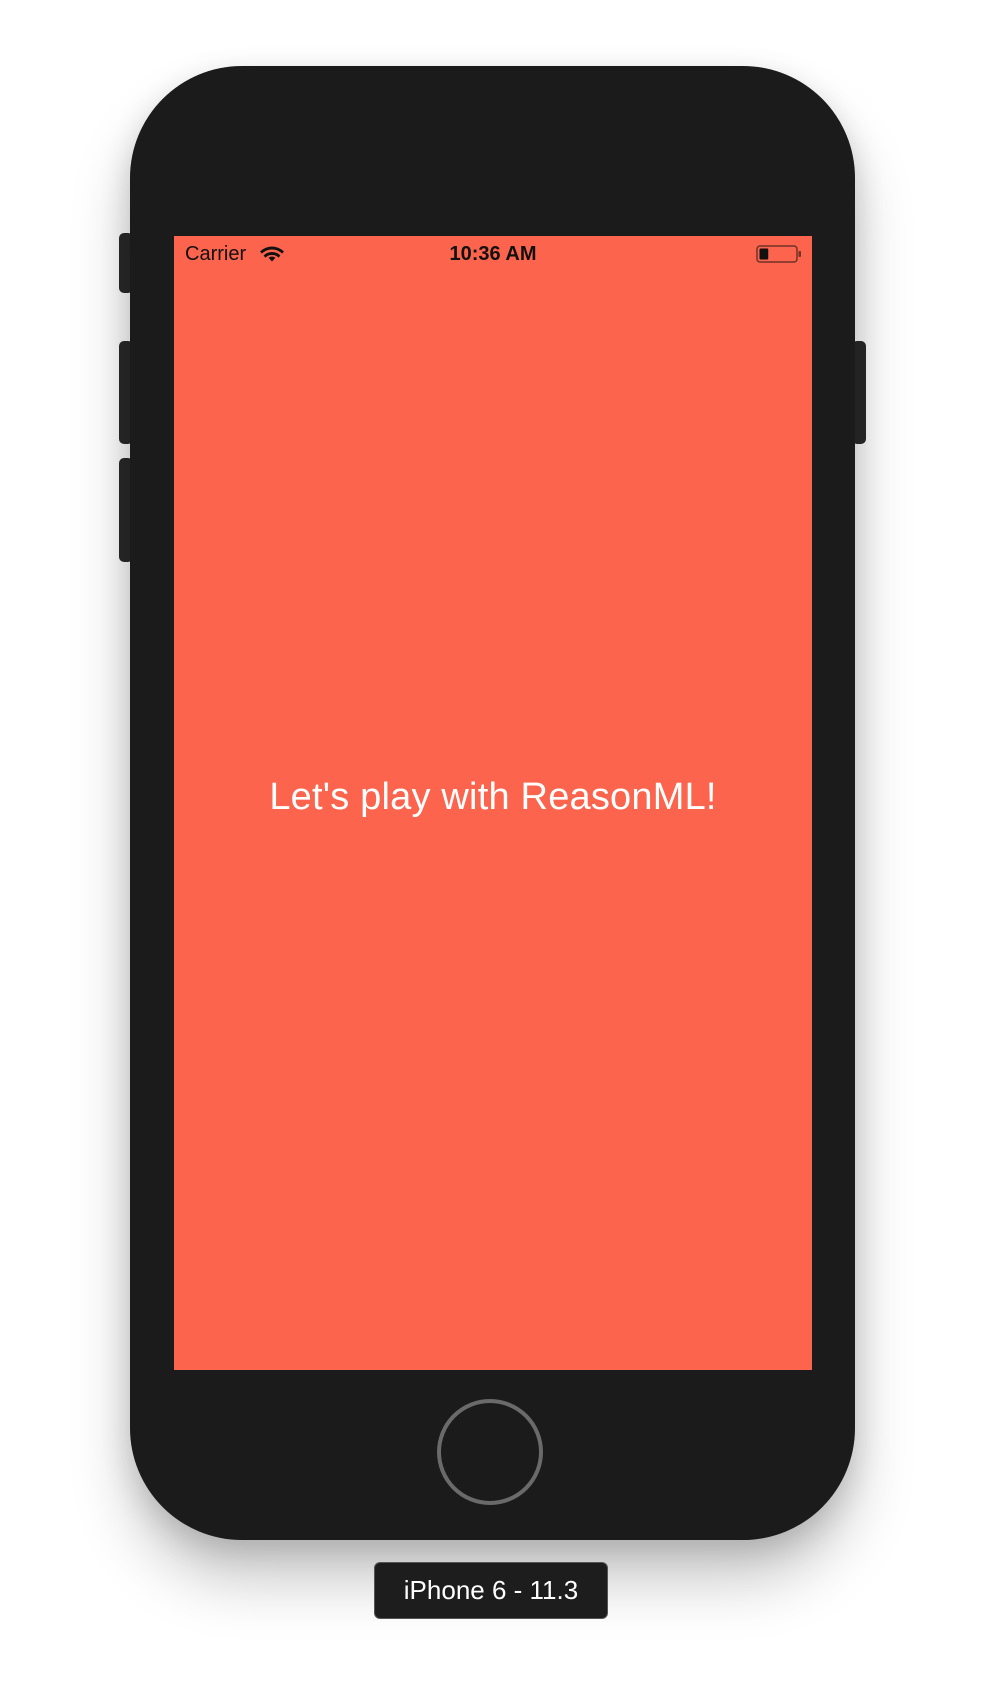 The width and height of the screenshot is (984, 1702). Describe the element at coordinates (491, 1590) in the screenshot. I see `device-label: iPhone 6 - 11.3` at that location.